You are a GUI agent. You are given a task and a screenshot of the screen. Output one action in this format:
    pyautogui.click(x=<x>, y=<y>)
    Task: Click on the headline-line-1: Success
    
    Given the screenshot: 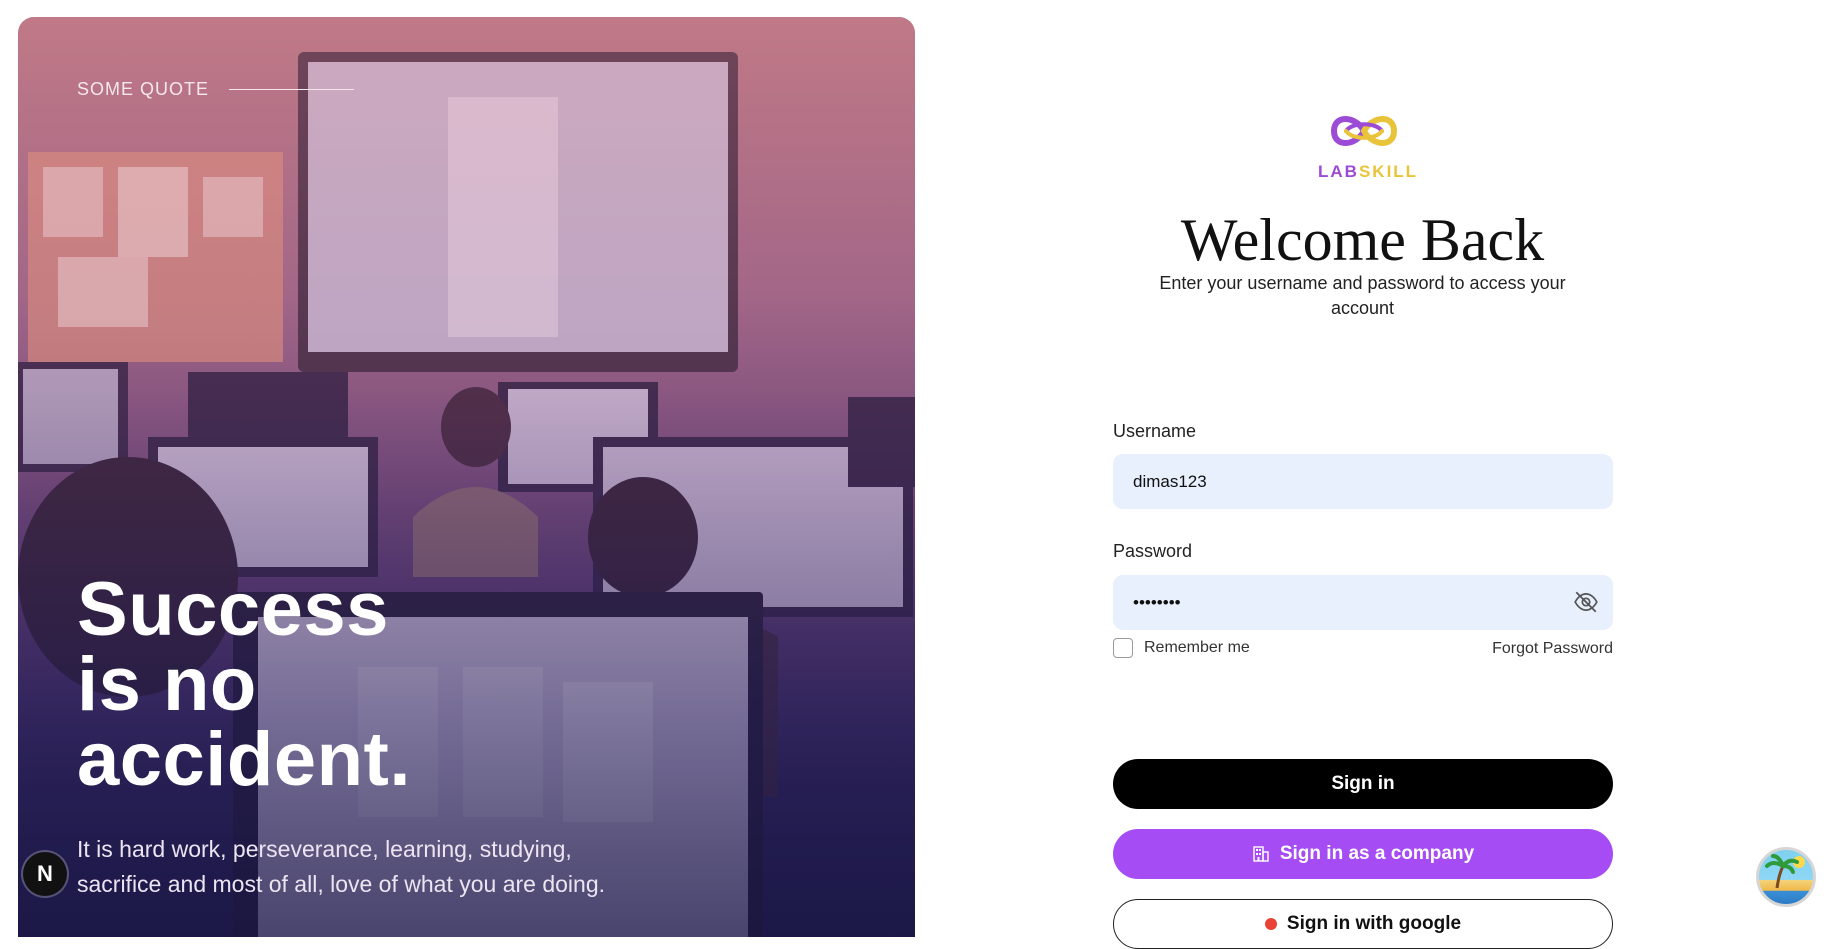 What is the action you would take?
    pyautogui.click(x=233, y=609)
    